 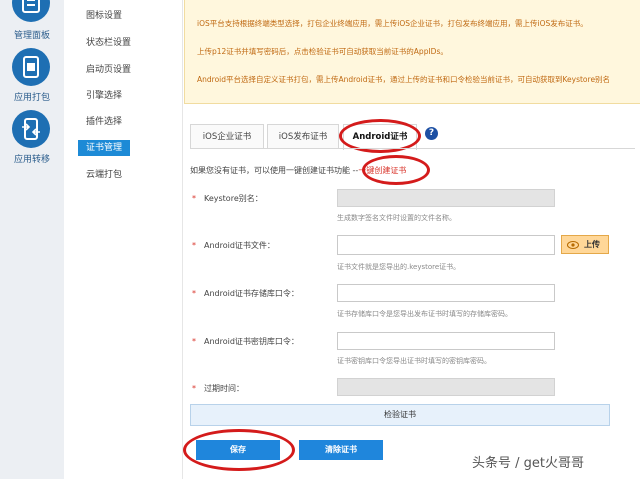 What do you see at coordinates (224, 388) in the screenshot?
I see `expiry-label-text: 过期时间：` at bounding box center [224, 388].